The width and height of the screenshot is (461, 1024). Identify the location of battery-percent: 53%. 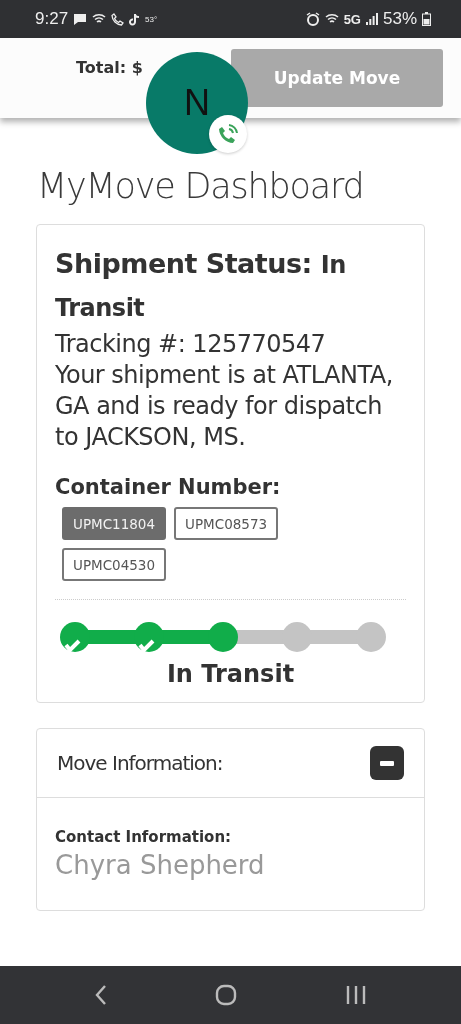
(399, 19).